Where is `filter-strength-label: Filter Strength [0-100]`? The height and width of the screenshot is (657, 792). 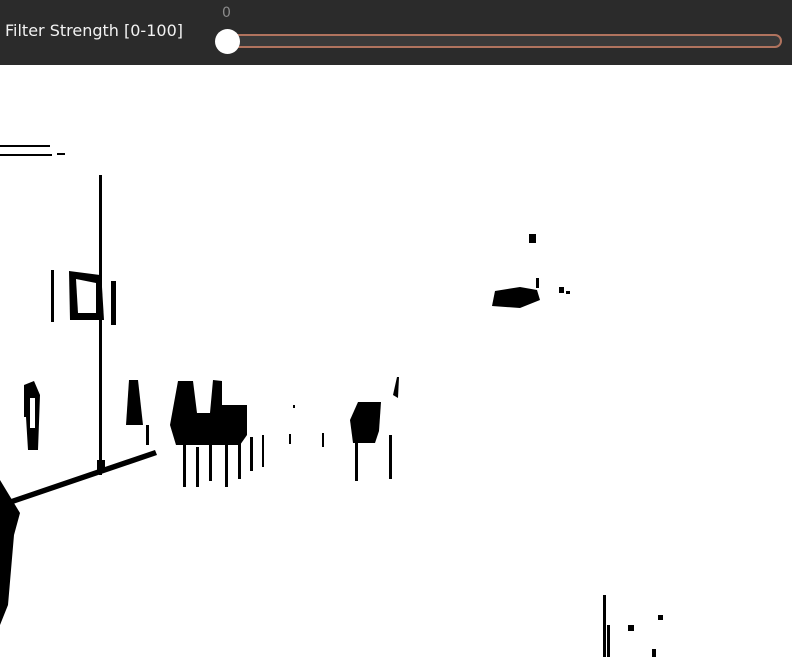 filter-strength-label: Filter Strength [0-100] is located at coordinates (94, 30).